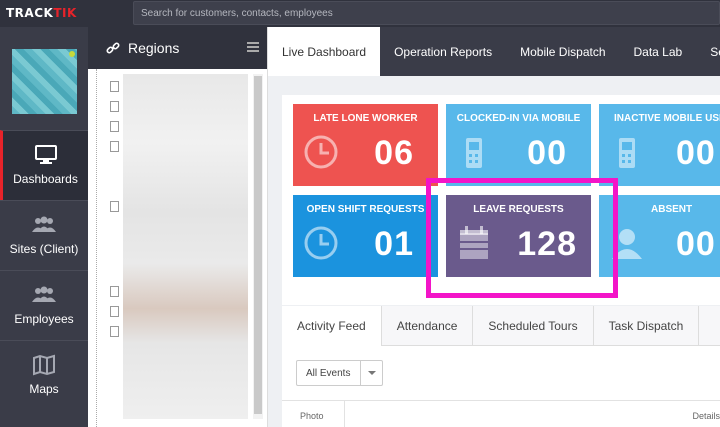  What do you see at coordinates (72, 54) in the screenshot?
I see `status-dot` at bounding box center [72, 54].